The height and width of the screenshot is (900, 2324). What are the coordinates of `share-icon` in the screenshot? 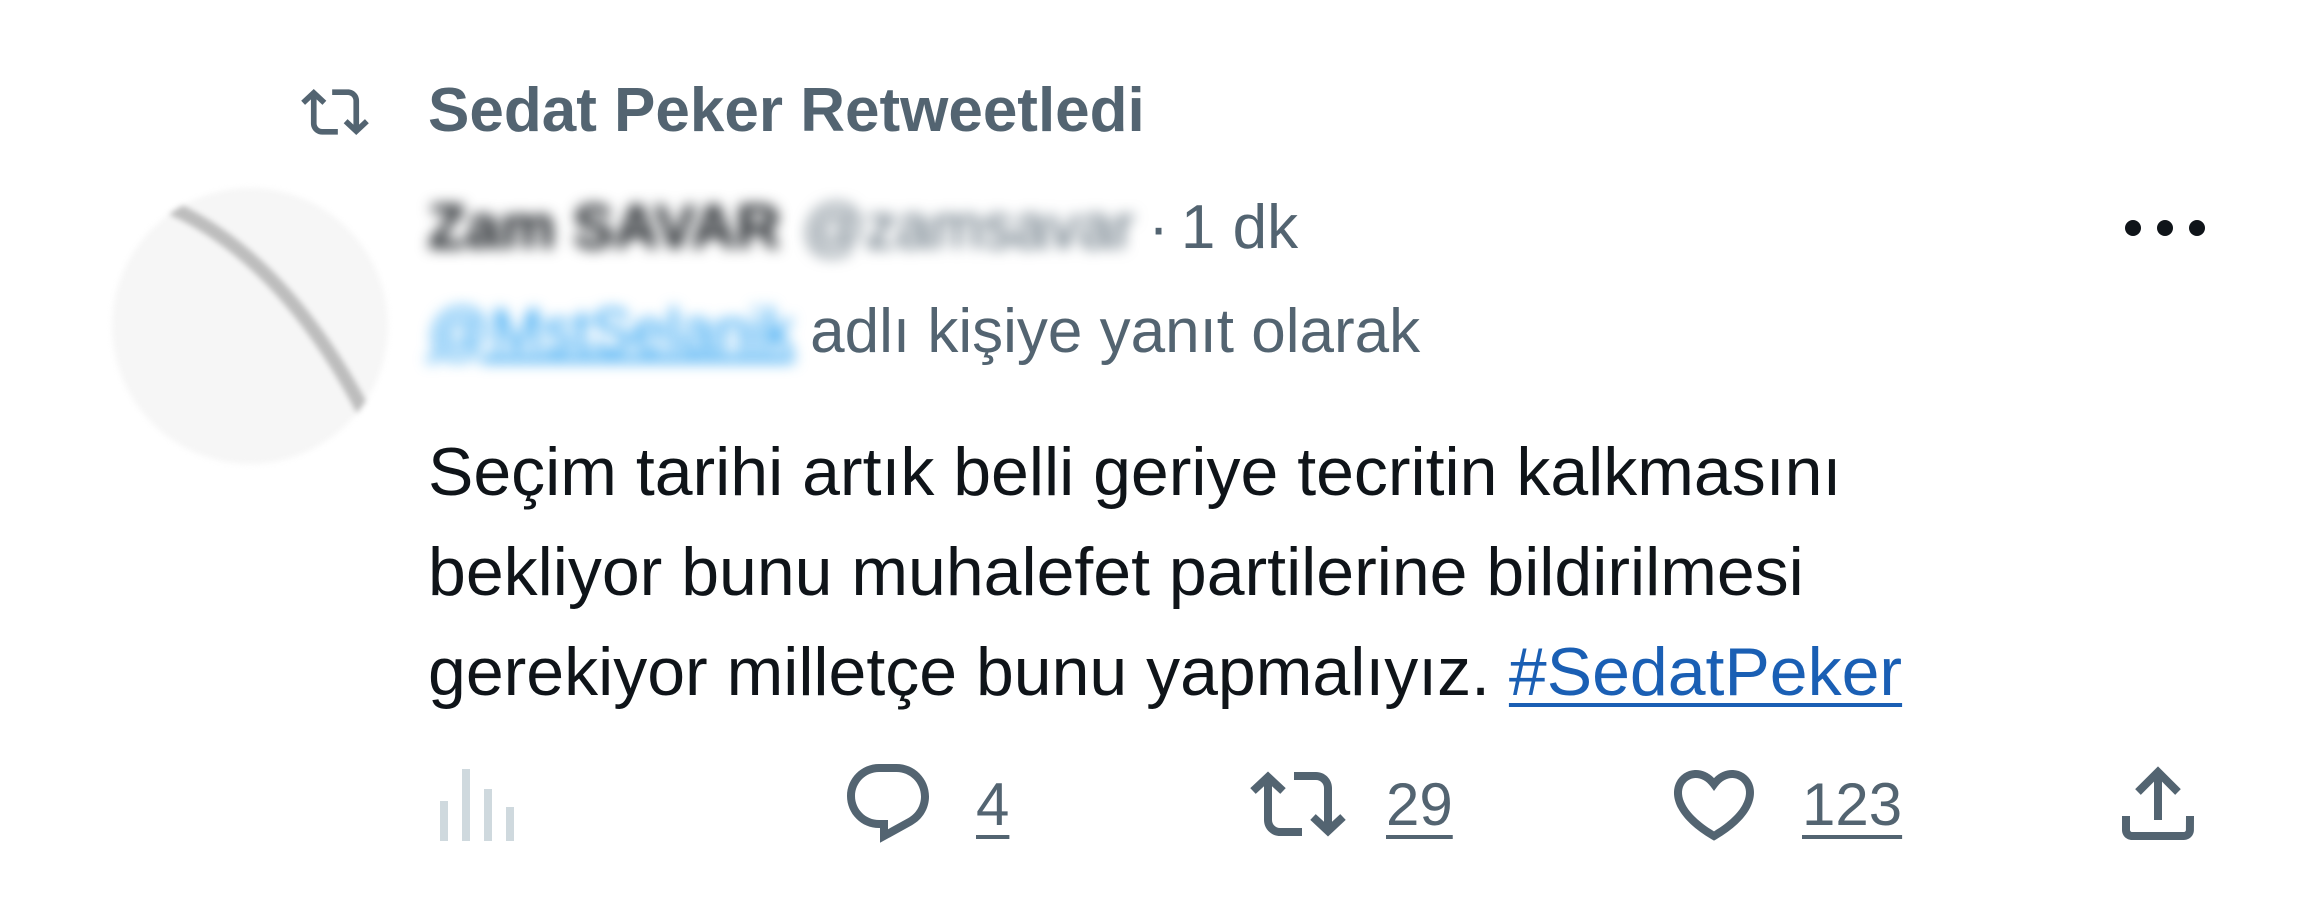 It's located at (2158, 803).